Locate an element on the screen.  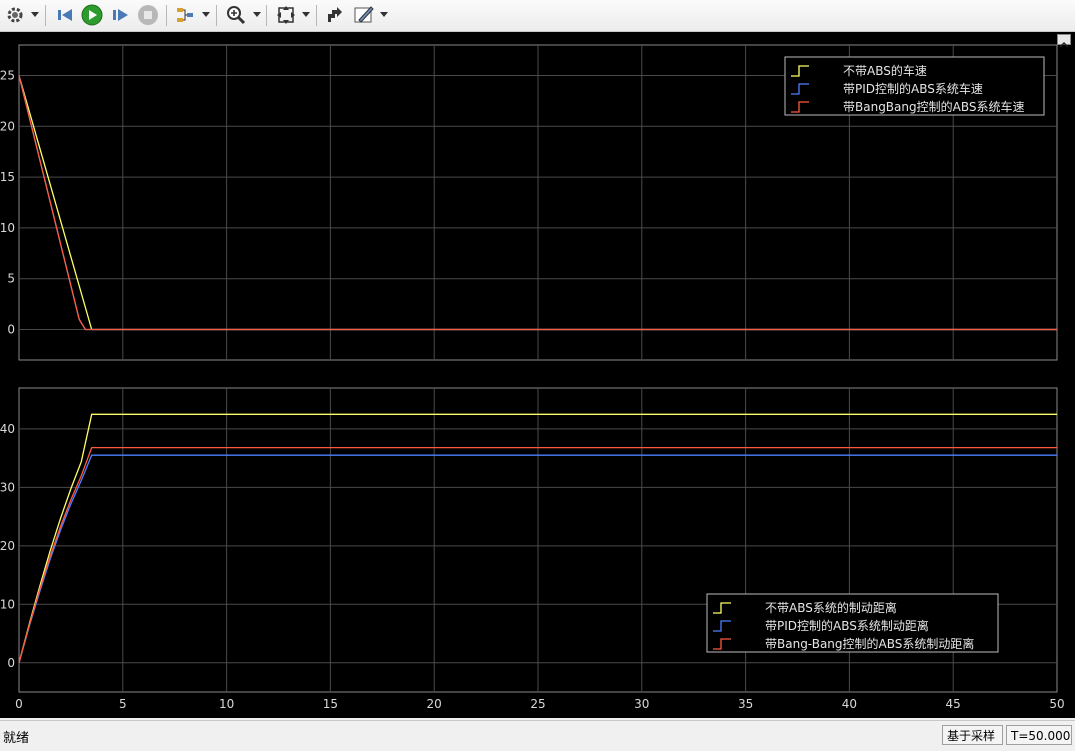
run-icon is located at coordinates (92, 15).